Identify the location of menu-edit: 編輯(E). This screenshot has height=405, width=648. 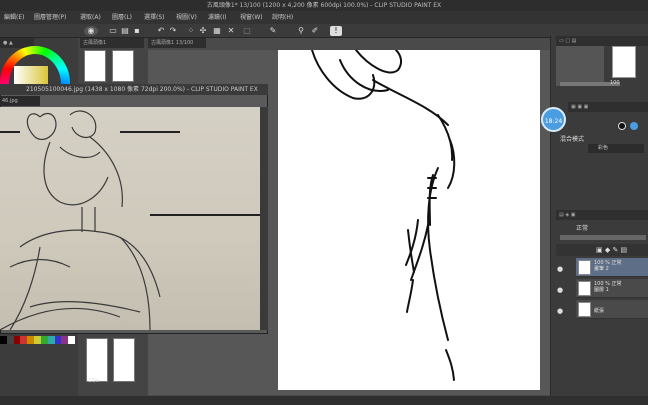
(14, 17).